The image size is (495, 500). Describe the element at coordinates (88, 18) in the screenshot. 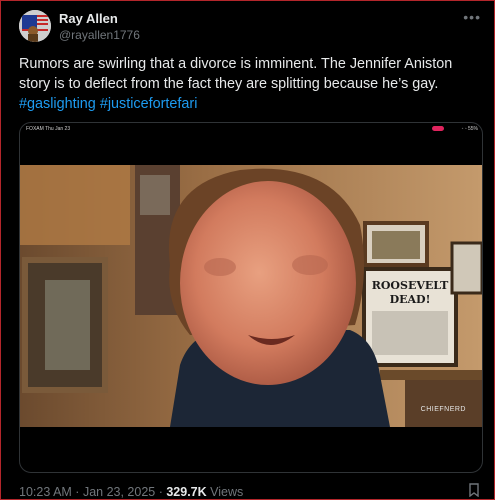

I see `author-name: Ray Allen` at that location.